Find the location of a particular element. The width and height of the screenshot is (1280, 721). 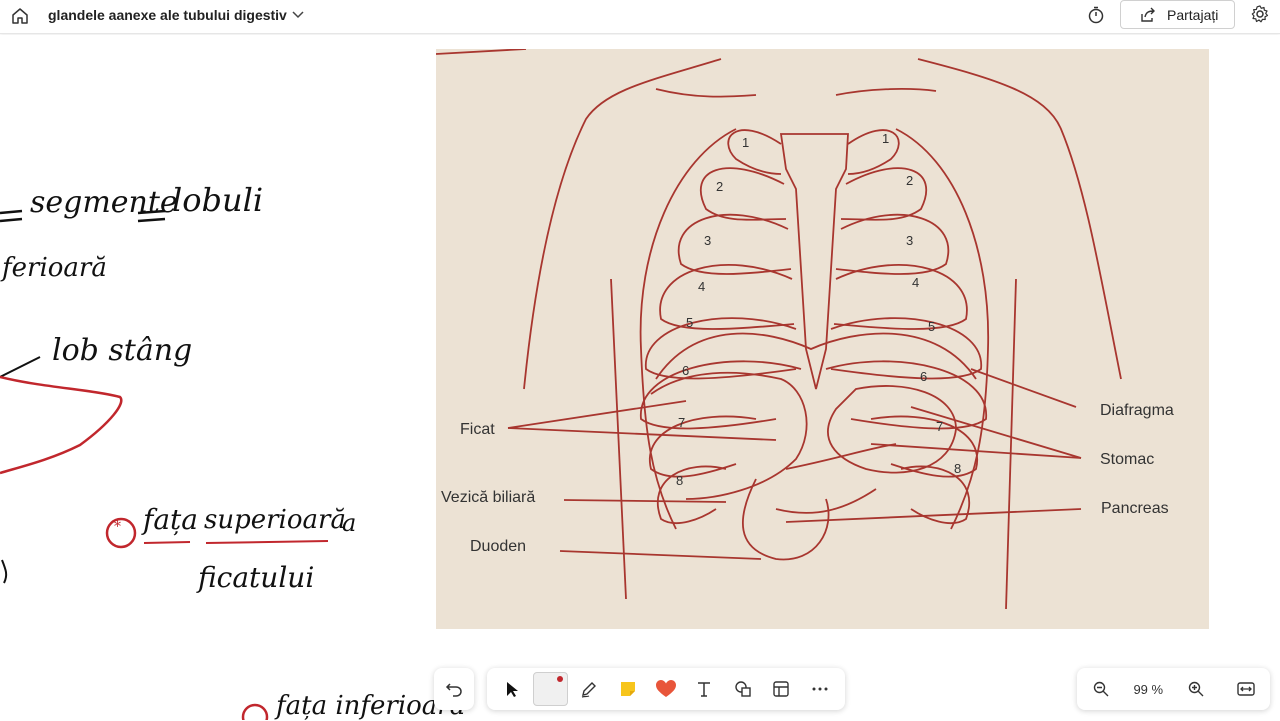

zoom-toolbar: 99 % is located at coordinates (1173, 689).